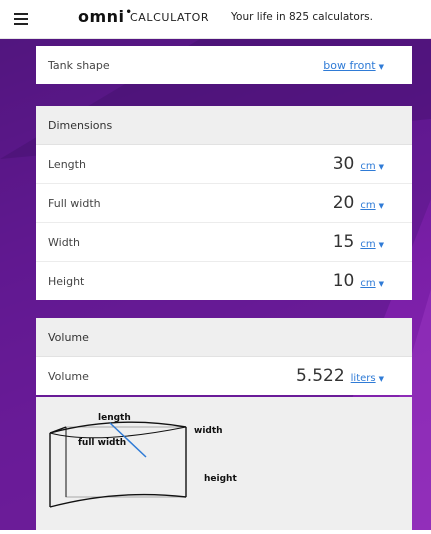 This screenshot has width=431, height=534. What do you see at coordinates (224, 164) in the screenshot?
I see `length-row: Length 30 cm ▼` at bounding box center [224, 164].